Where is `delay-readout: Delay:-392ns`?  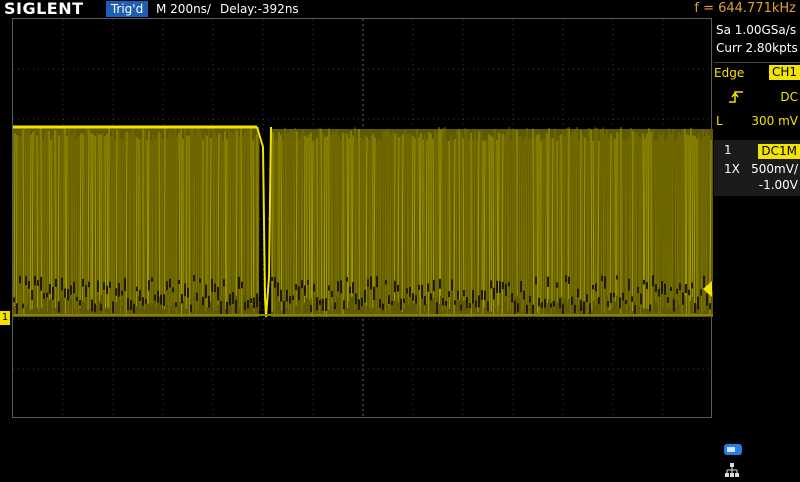 delay-readout: Delay:-392ns is located at coordinates (259, 9).